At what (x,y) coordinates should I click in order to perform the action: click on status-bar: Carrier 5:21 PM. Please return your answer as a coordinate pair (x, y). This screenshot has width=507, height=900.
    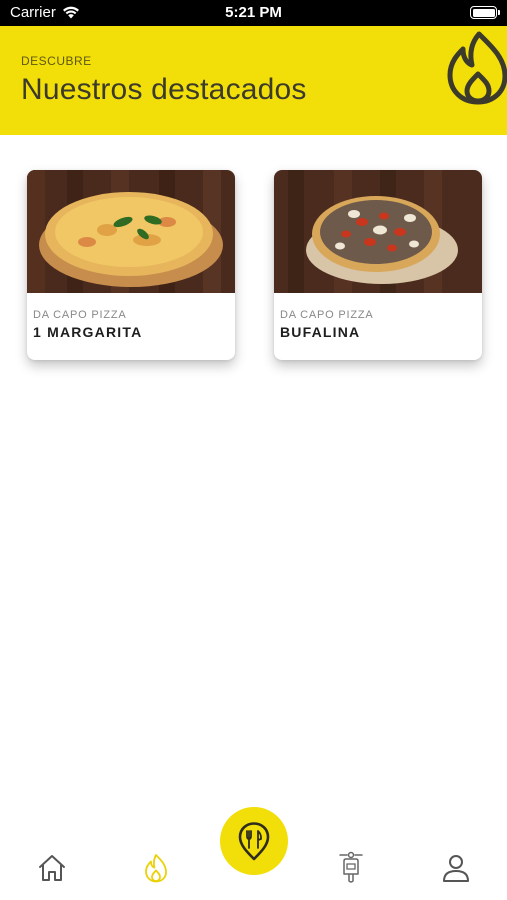
    Looking at the image, I should click on (253, 13).